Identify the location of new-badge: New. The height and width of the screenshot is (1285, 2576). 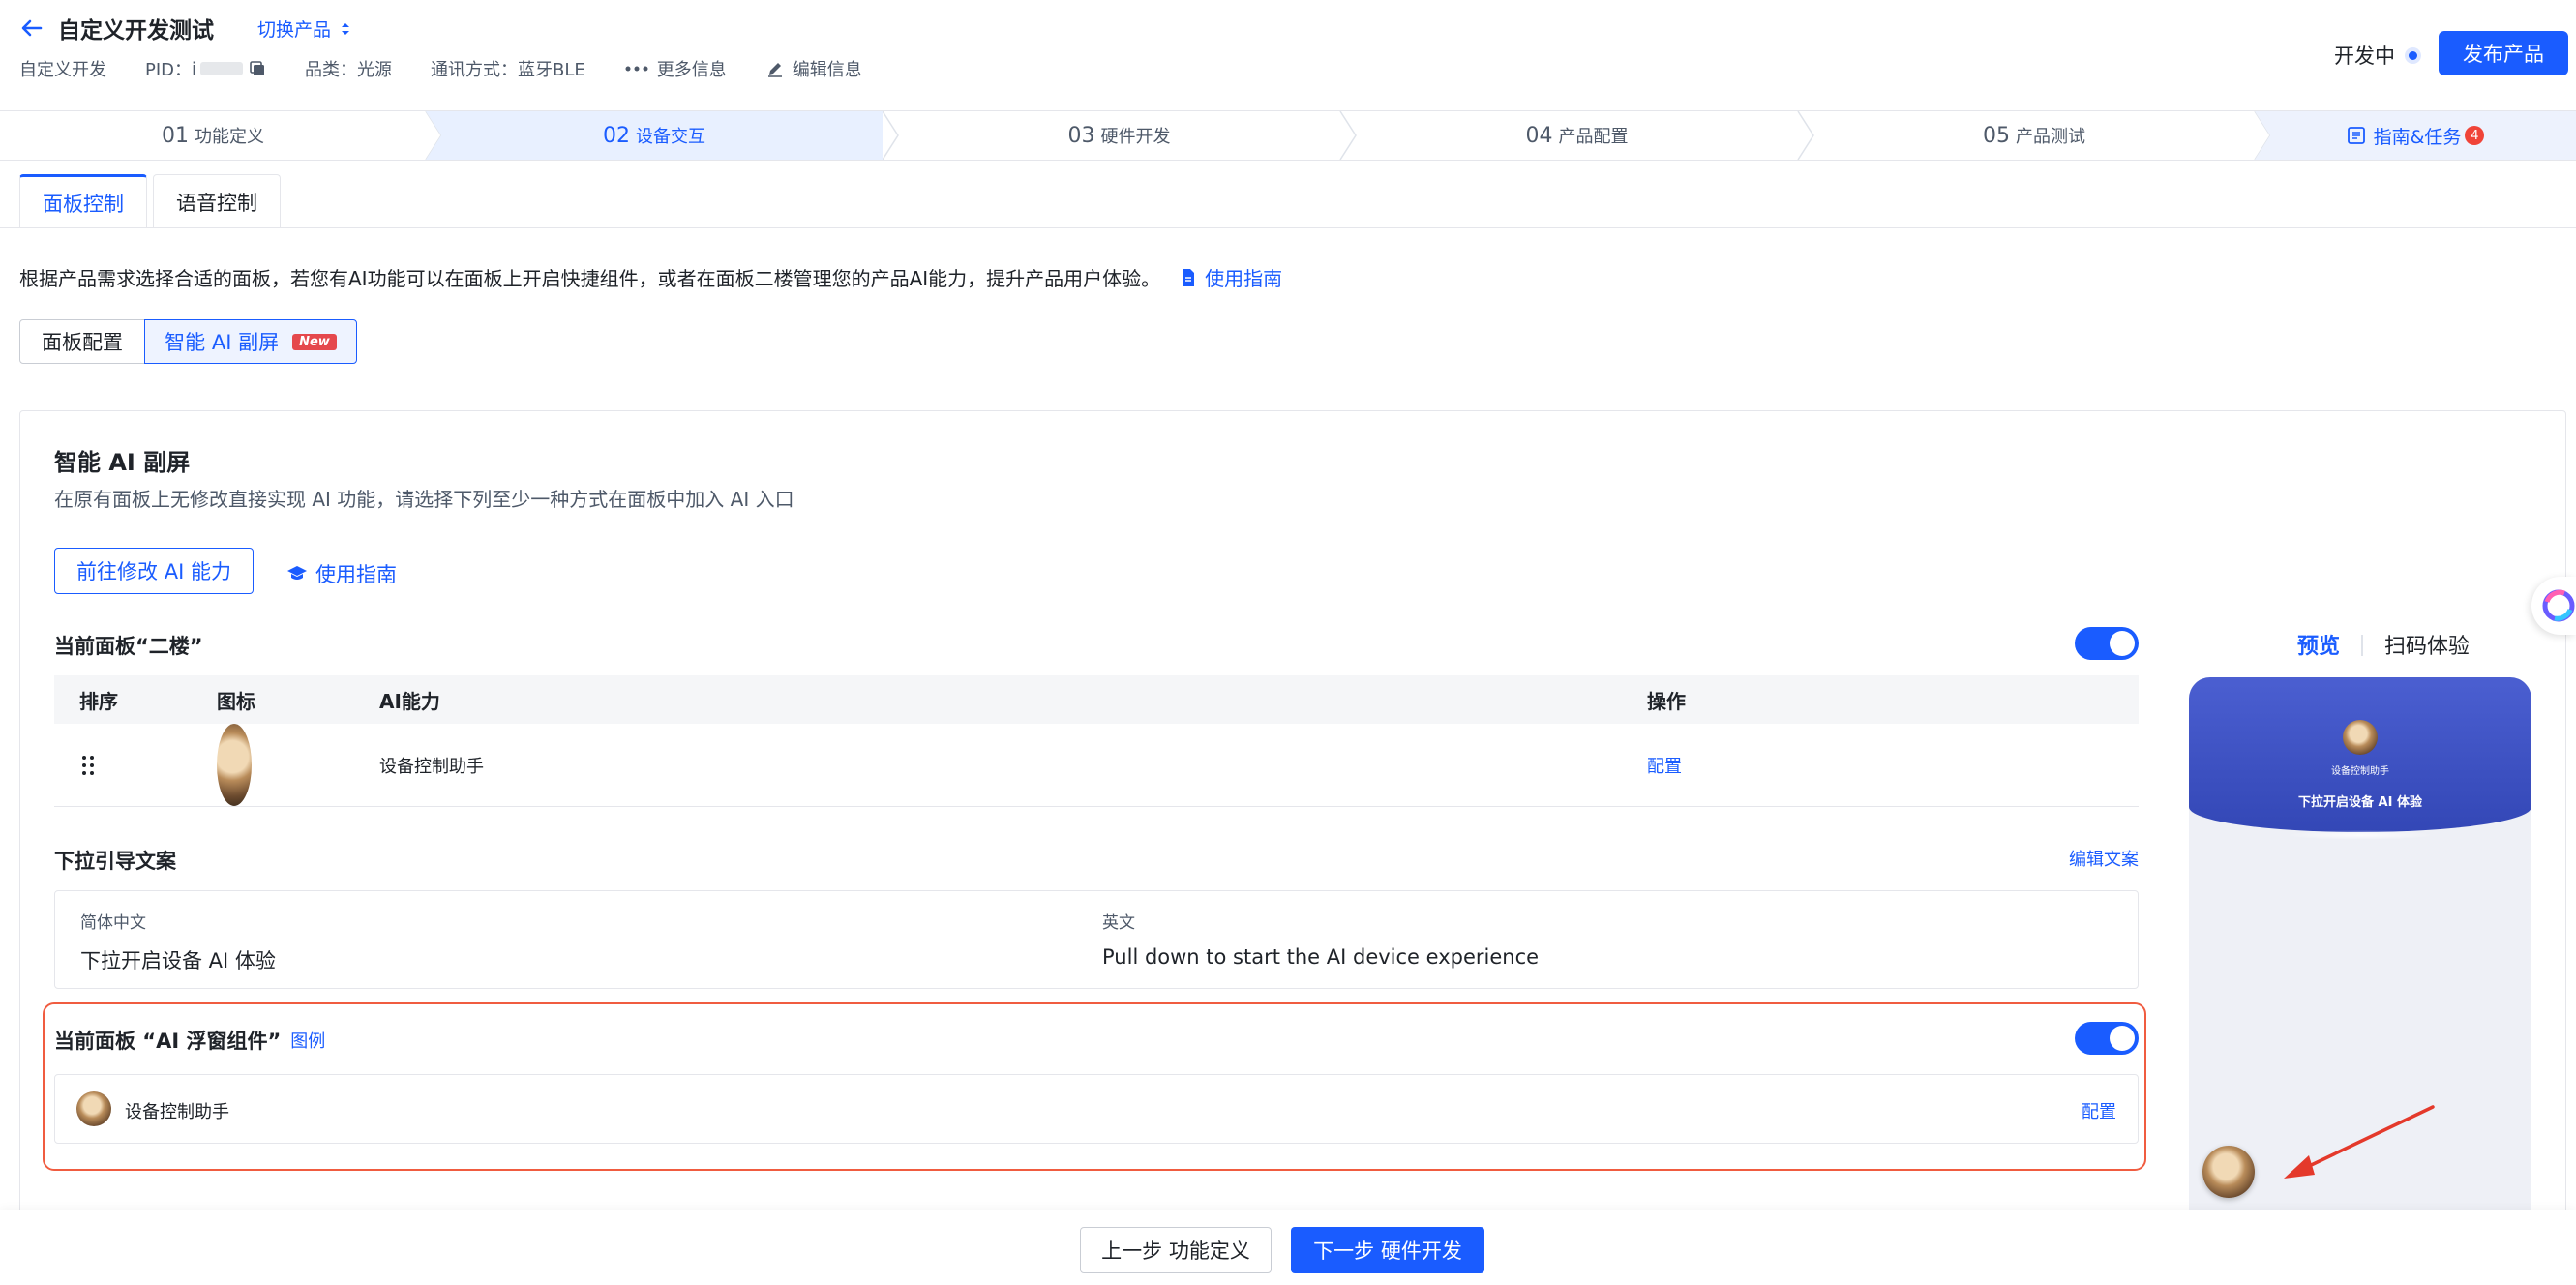
(314, 342).